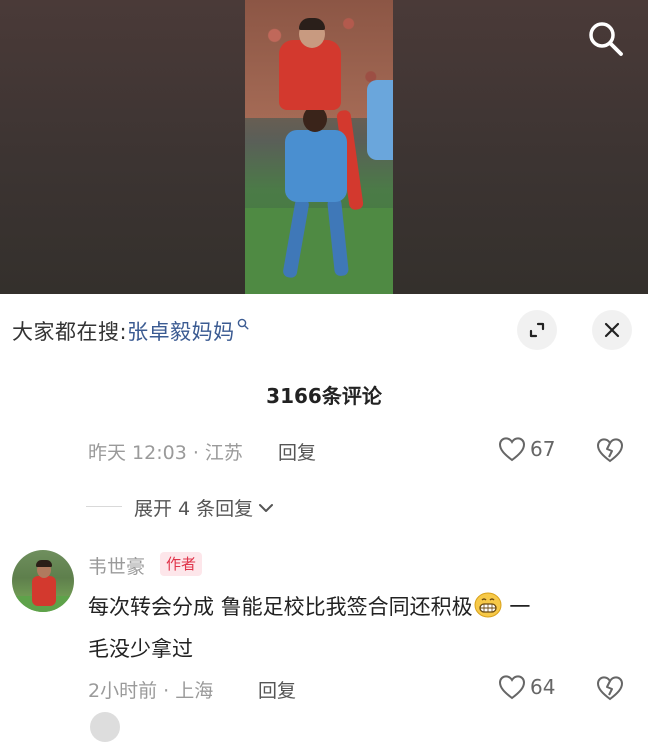 The image size is (648, 742). What do you see at coordinates (358, 628) in the screenshot?
I see `comment-text: 每次转会分成 鲁能足校比我签合同还积极 一 毛没少拿过` at bounding box center [358, 628].